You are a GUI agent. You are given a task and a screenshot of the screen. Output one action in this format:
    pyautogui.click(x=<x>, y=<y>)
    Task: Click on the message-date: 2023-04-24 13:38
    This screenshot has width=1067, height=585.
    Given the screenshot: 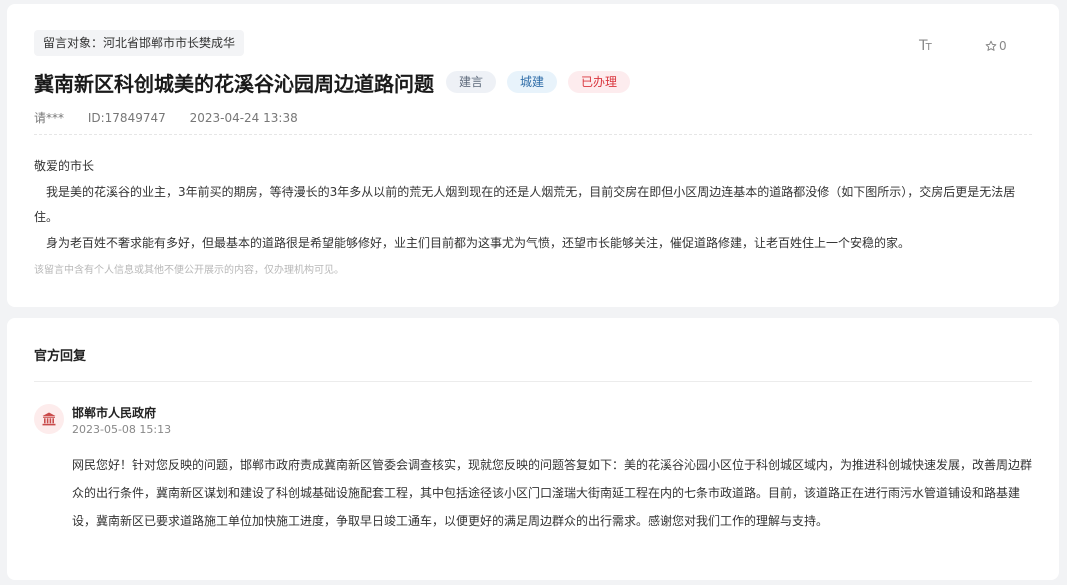 What is the action you would take?
    pyautogui.click(x=243, y=118)
    